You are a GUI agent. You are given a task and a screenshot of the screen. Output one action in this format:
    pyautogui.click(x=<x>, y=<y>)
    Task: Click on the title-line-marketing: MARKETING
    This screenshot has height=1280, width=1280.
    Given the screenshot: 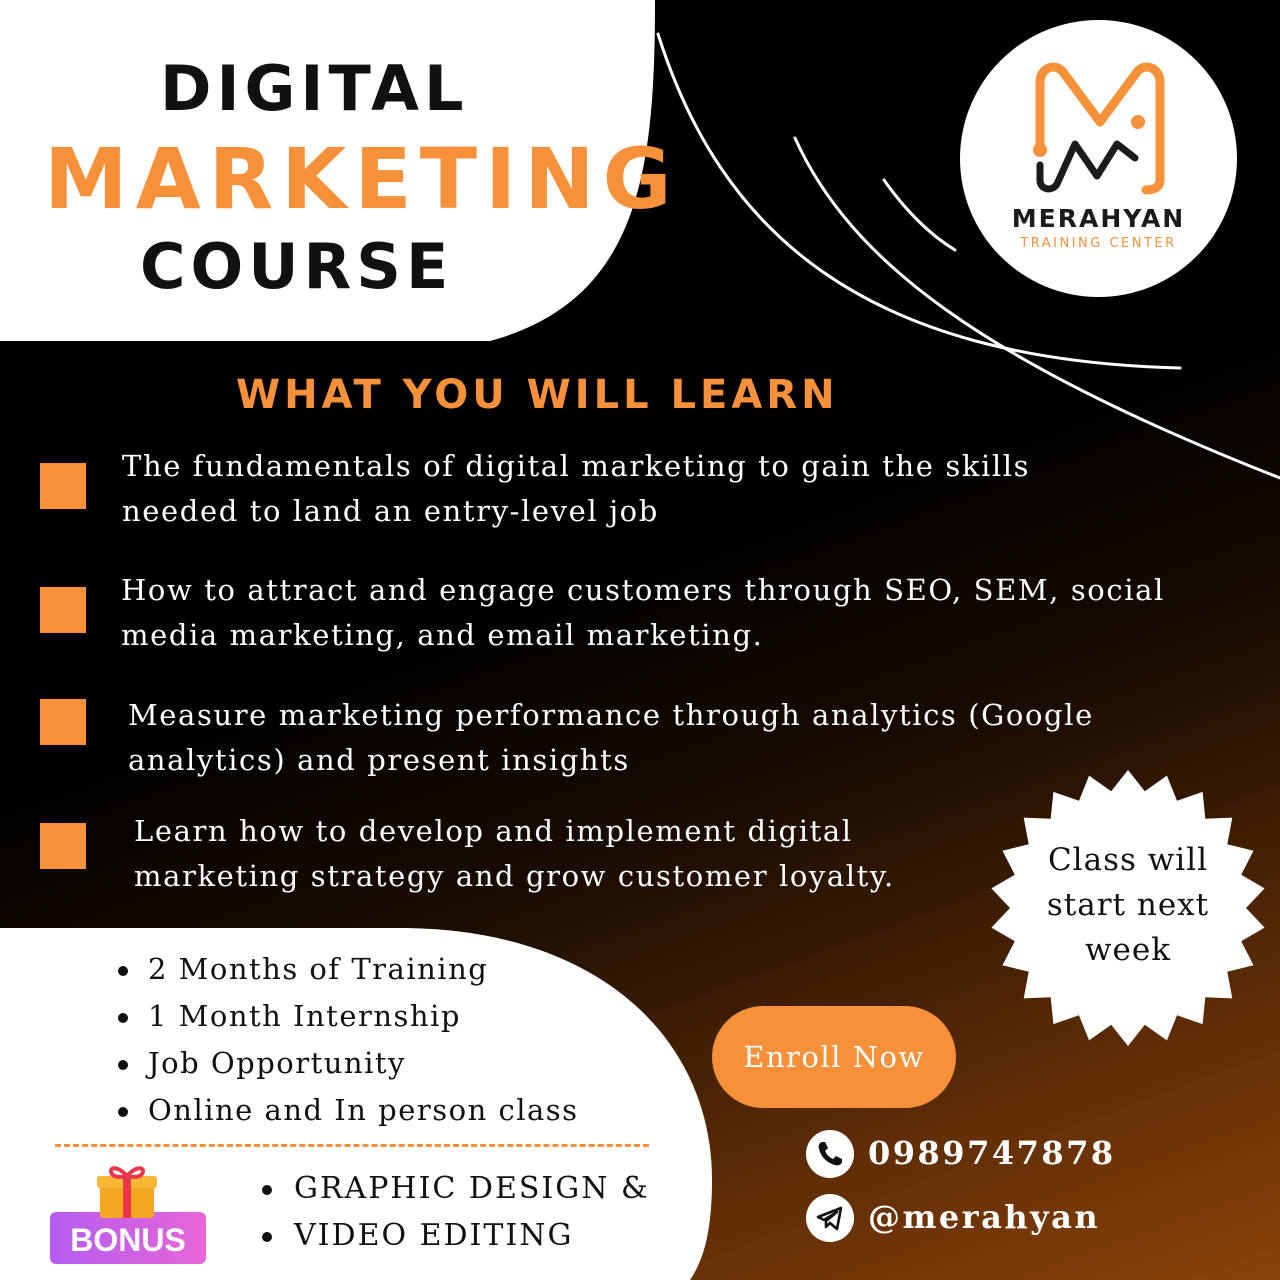 What is the action you would take?
    pyautogui.click(x=362, y=179)
    